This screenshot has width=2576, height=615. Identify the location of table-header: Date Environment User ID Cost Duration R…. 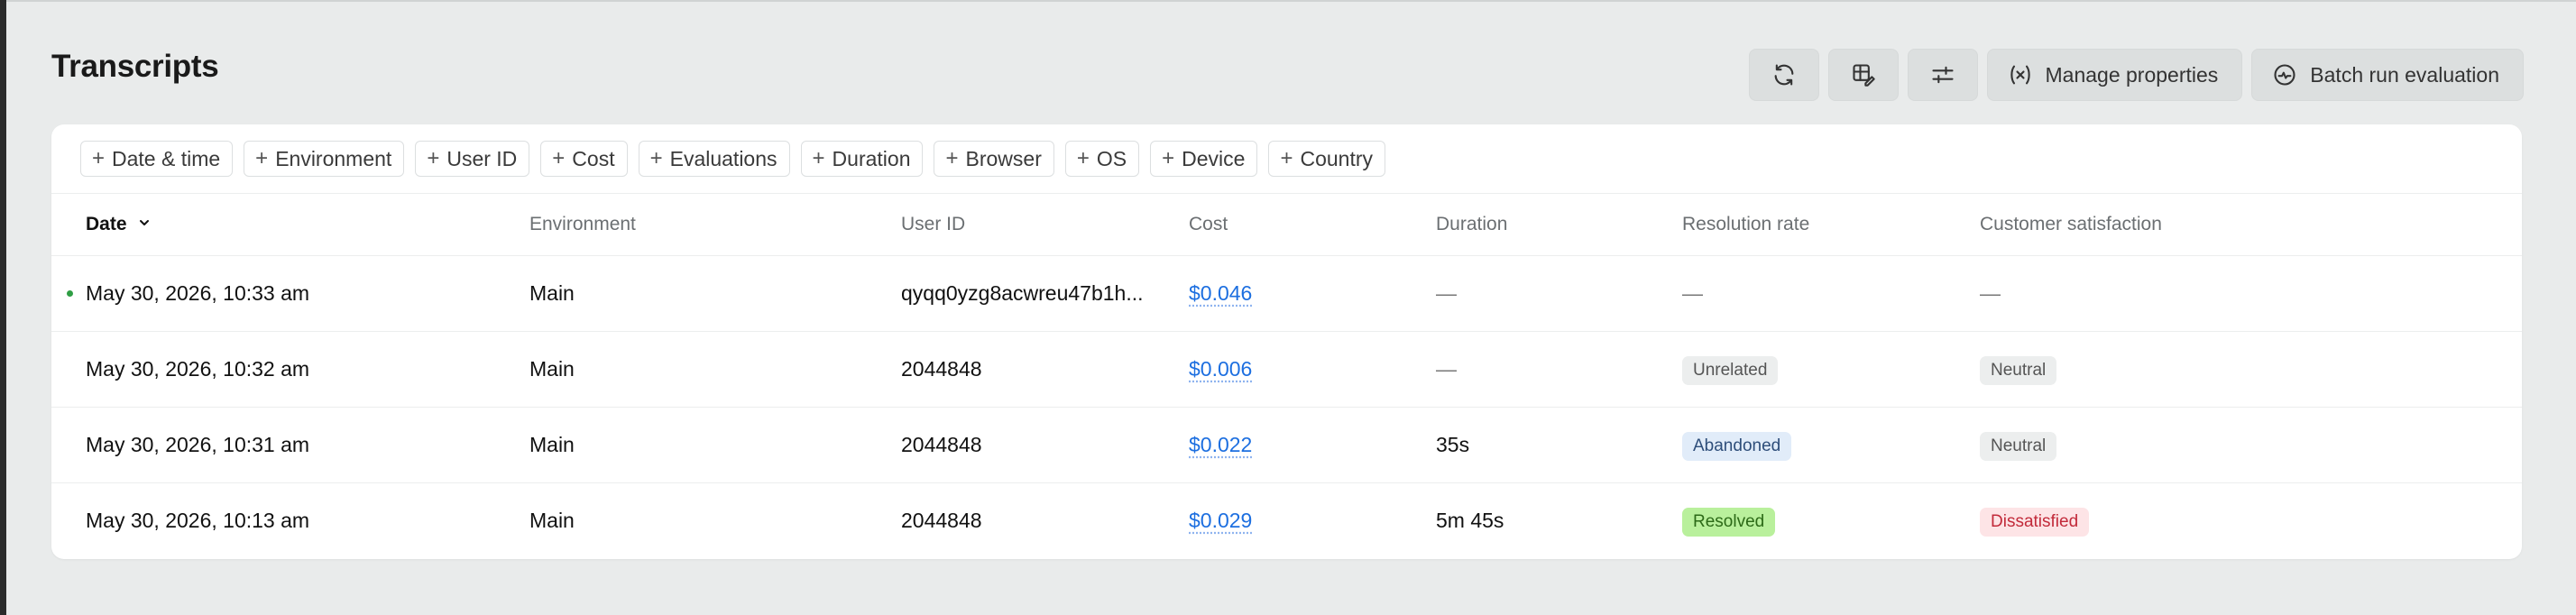
(1287, 224).